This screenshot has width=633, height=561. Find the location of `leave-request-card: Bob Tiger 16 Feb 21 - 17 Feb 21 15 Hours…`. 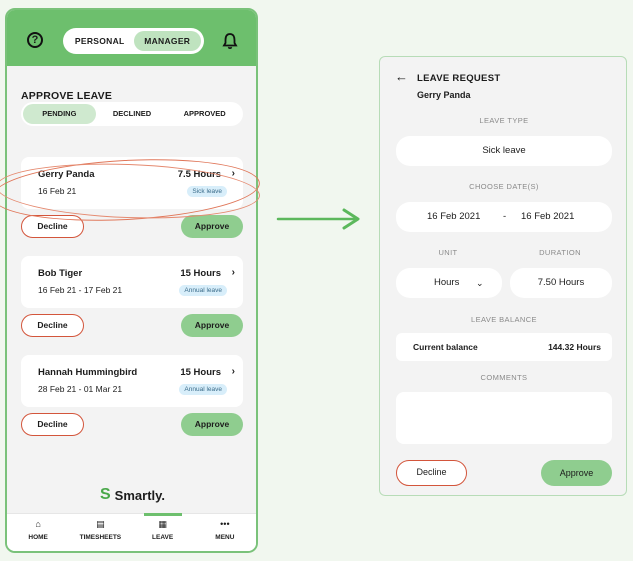

leave-request-card: Bob Tiger 16 Feb 21 - 17 Feb 21 15 Hours… is located at coordinates (132, 282).